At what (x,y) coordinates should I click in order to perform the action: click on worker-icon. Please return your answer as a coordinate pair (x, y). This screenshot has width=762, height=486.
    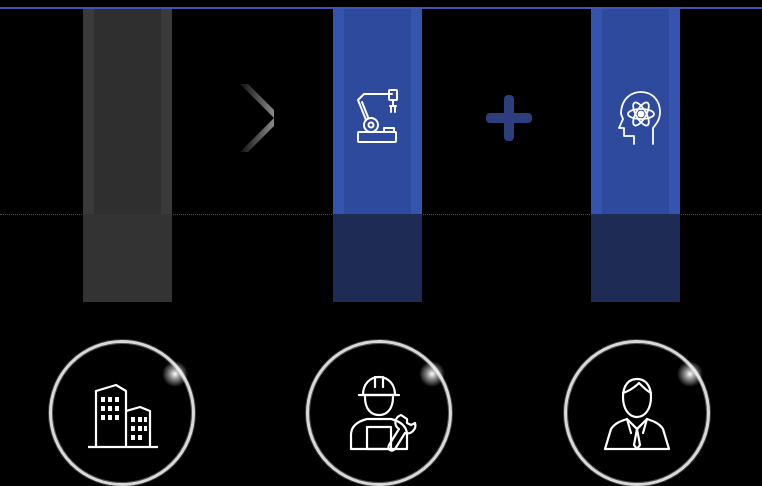
    Looking at the image, I should click on (383, 413).